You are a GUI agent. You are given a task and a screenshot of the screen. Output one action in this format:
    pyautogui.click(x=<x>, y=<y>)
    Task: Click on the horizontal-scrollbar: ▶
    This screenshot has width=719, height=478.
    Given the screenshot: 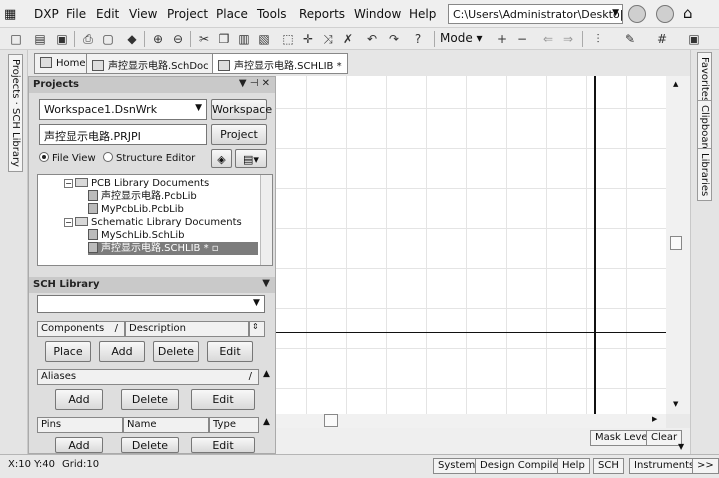 What is the action you would take?
    pyautogui.click(x=471, y=421)
    